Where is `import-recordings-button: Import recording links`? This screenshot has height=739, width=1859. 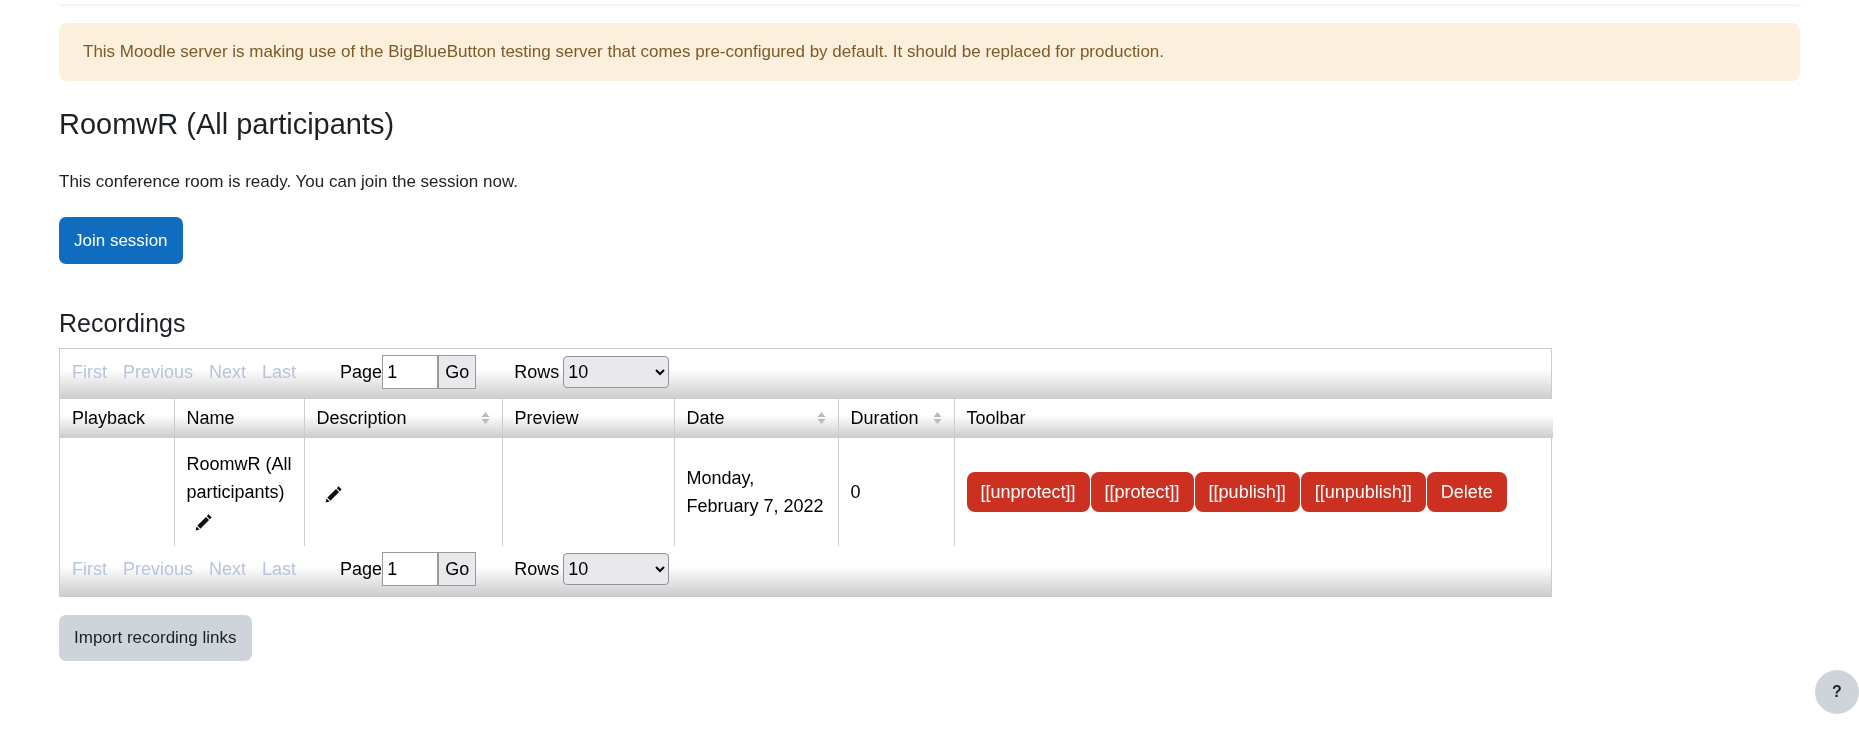
import-recordings-button: Import recording links is located at coordinates (155, 638).